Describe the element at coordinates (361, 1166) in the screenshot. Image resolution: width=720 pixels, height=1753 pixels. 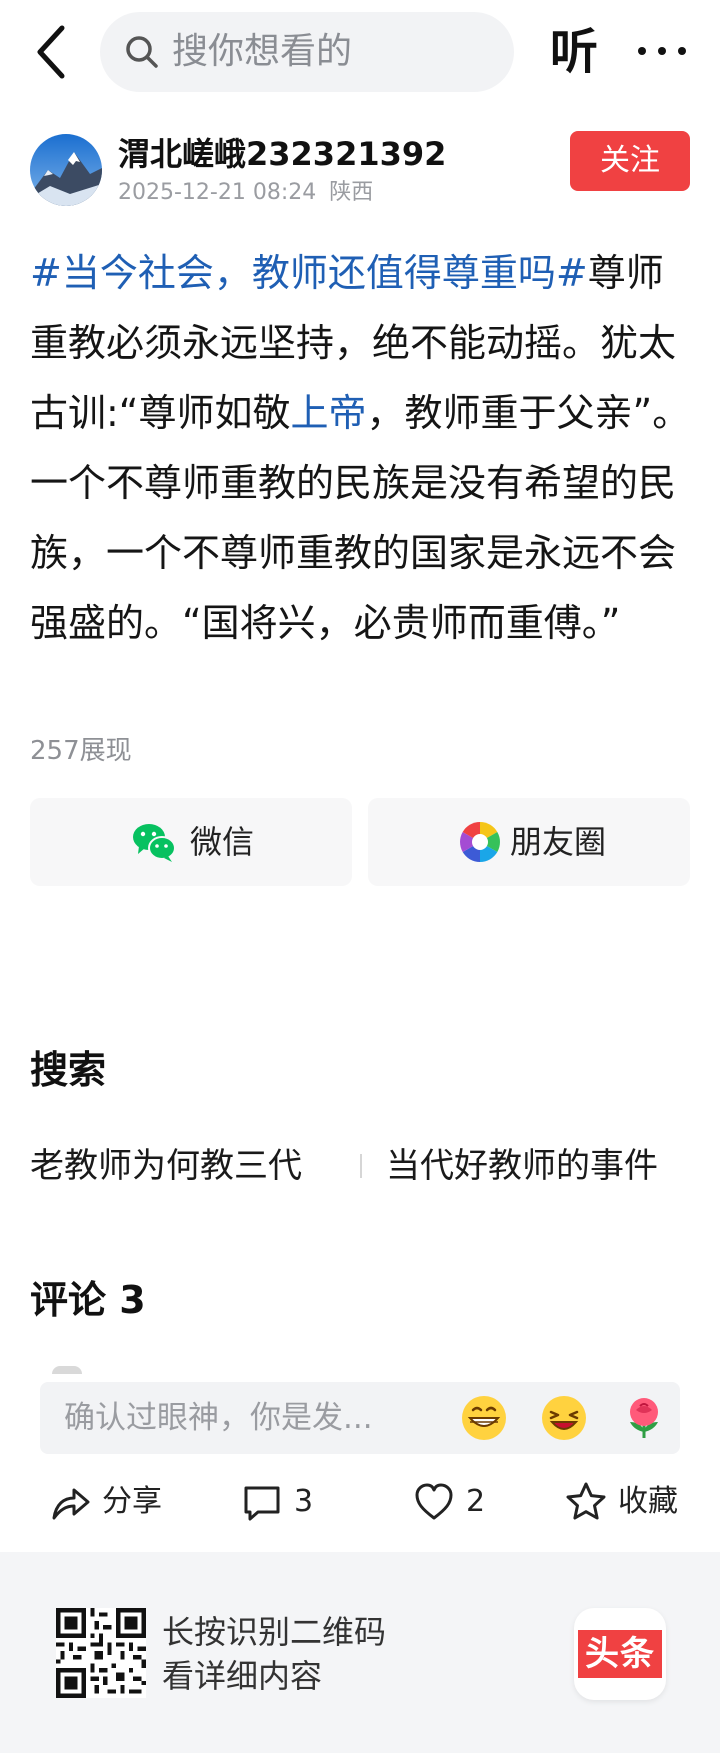
I see `suggestion-divider` at that location.